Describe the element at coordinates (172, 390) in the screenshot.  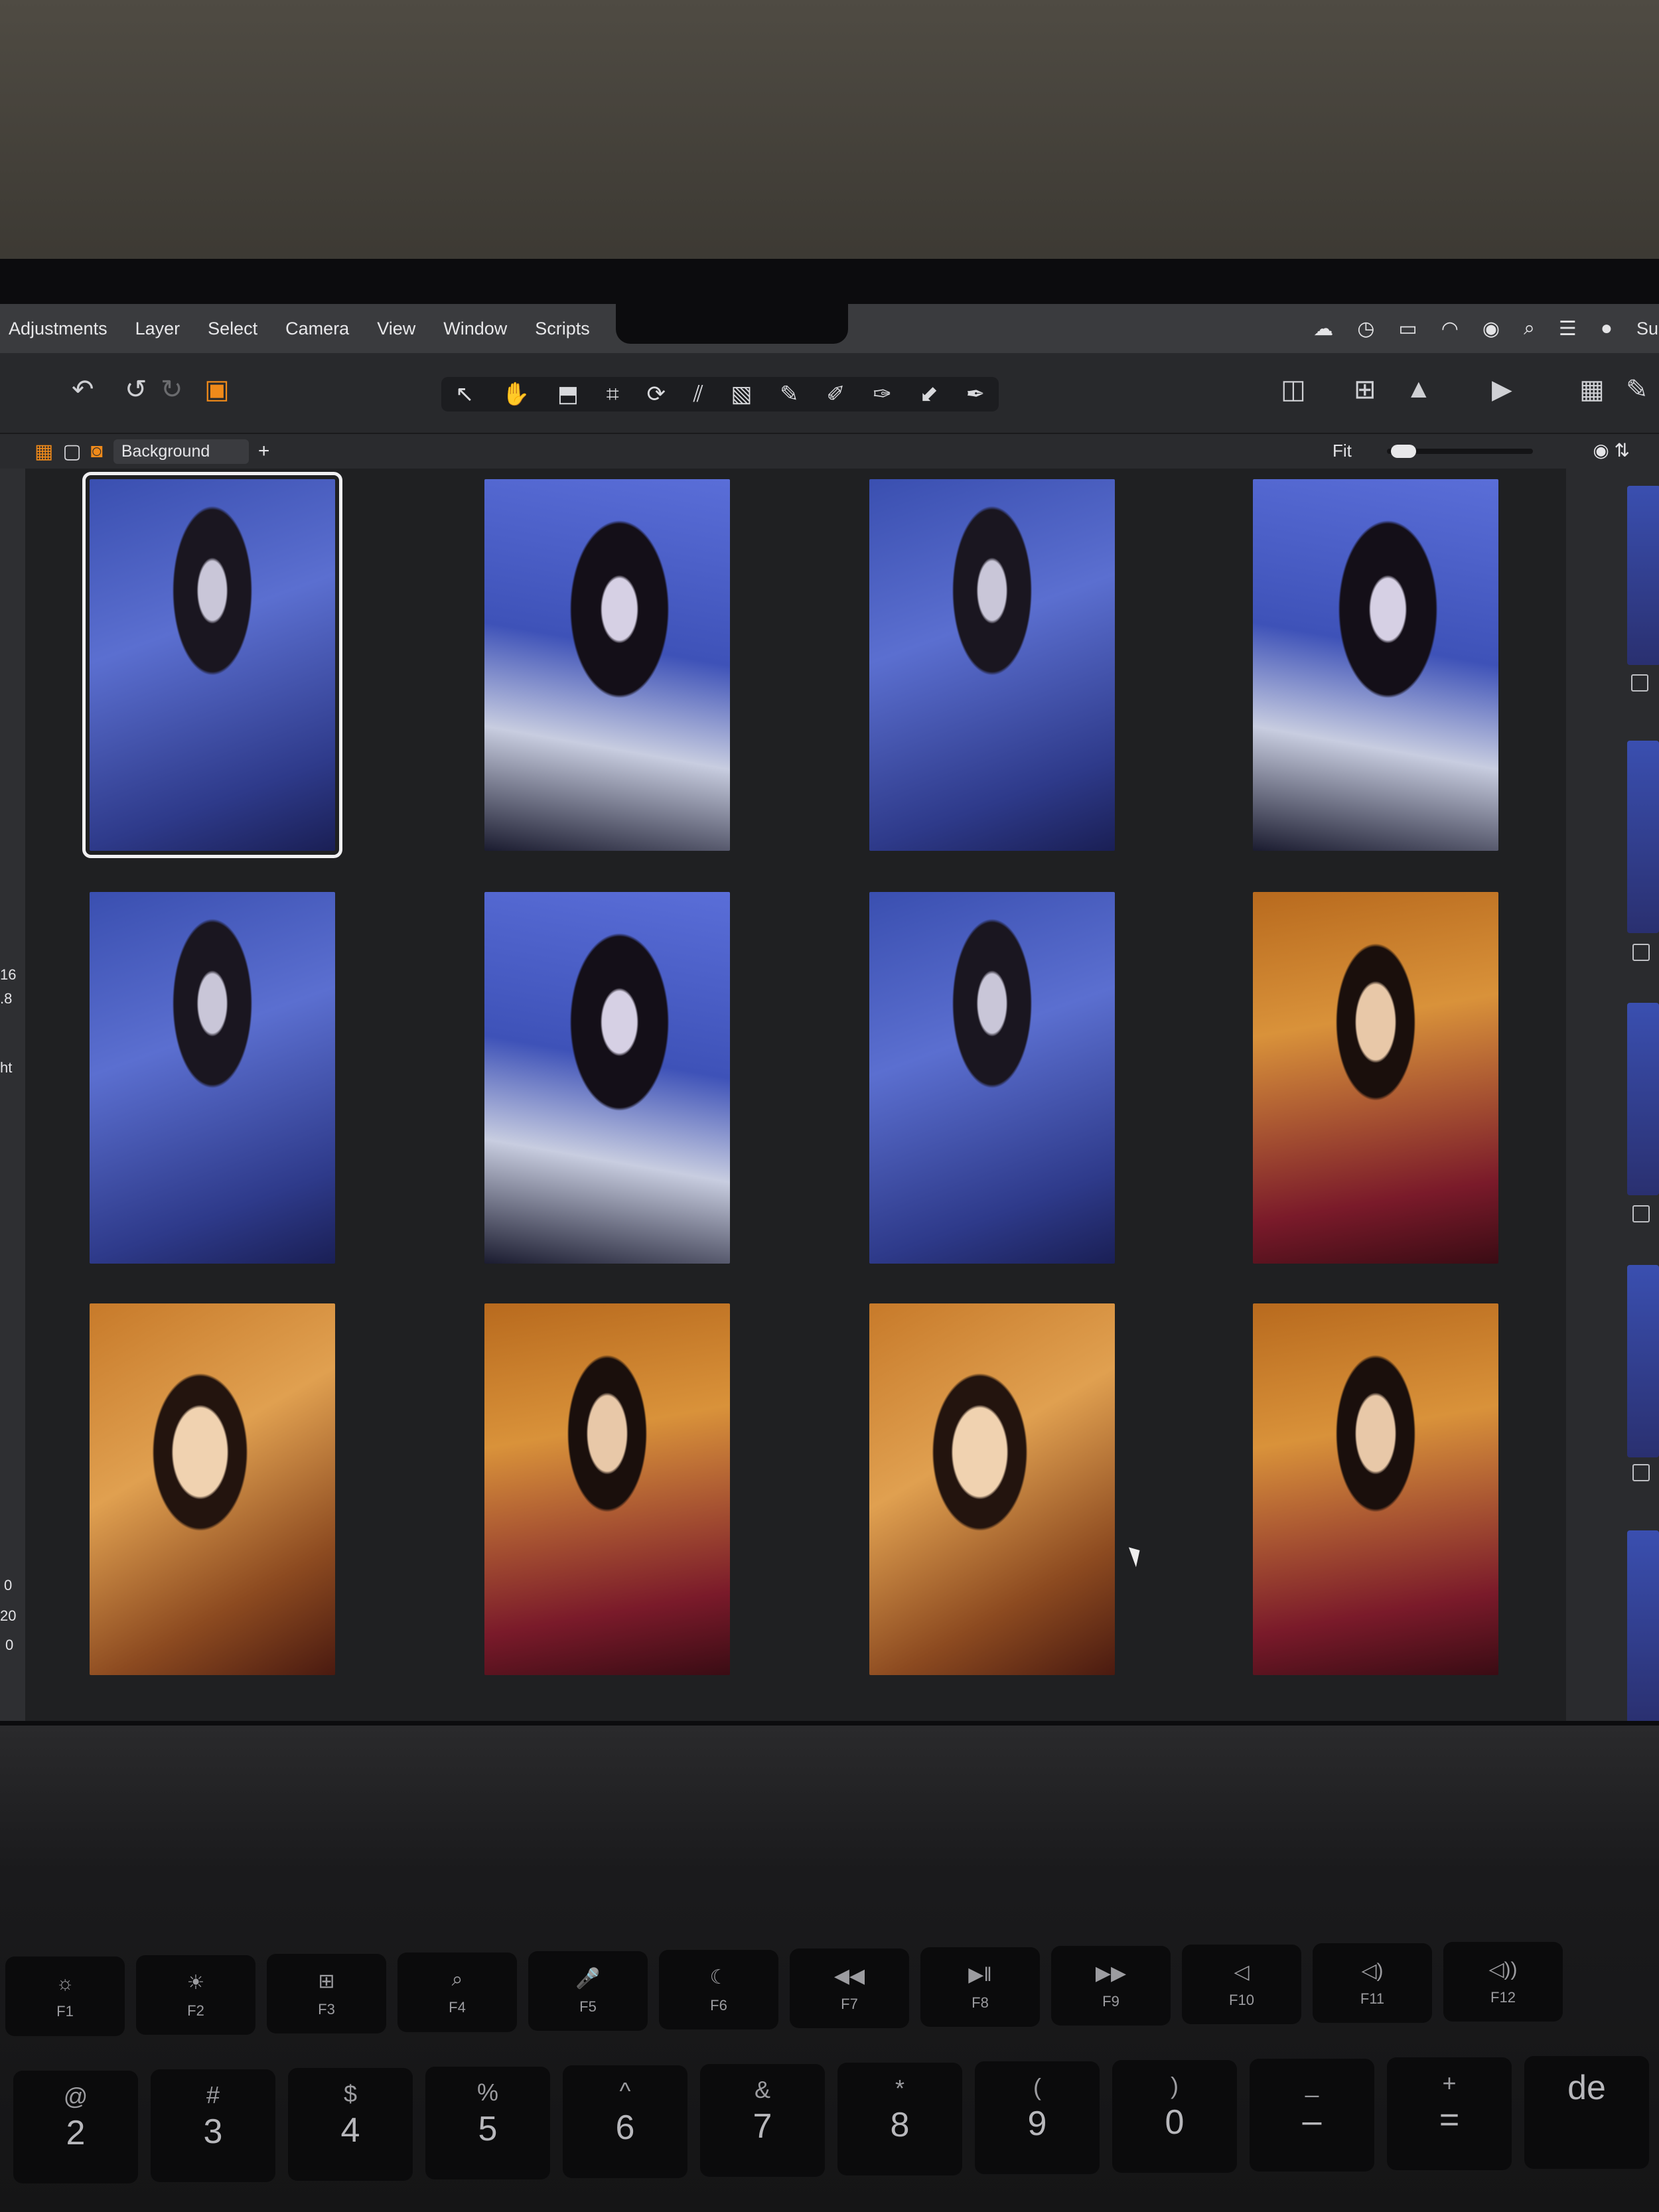
I see `redo-icon: ↻` at that location.